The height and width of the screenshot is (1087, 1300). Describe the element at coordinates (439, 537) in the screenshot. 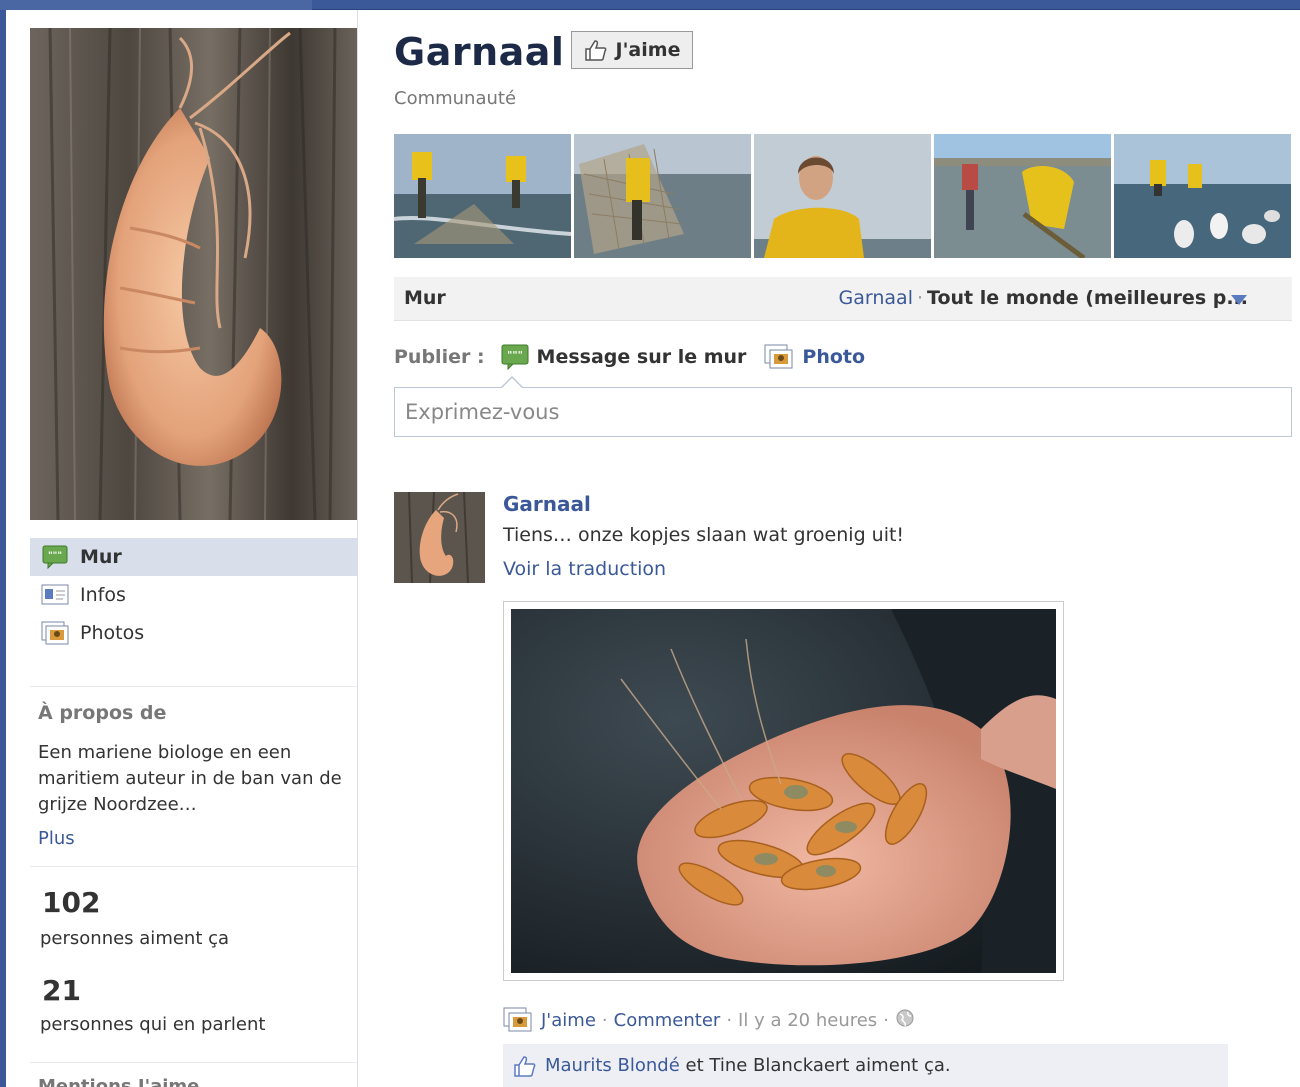

I see `post-avatar` at that location.